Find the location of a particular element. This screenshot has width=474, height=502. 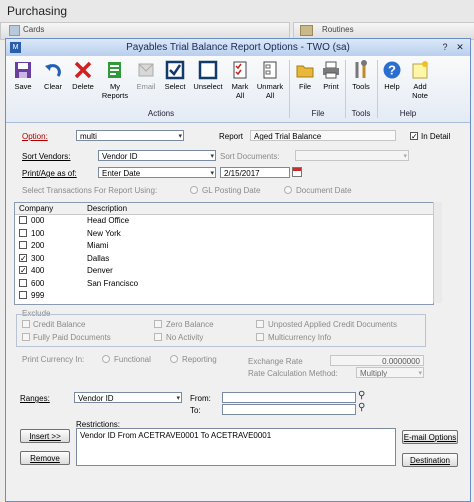

save-label: Save is located at coordinates (23, 86).